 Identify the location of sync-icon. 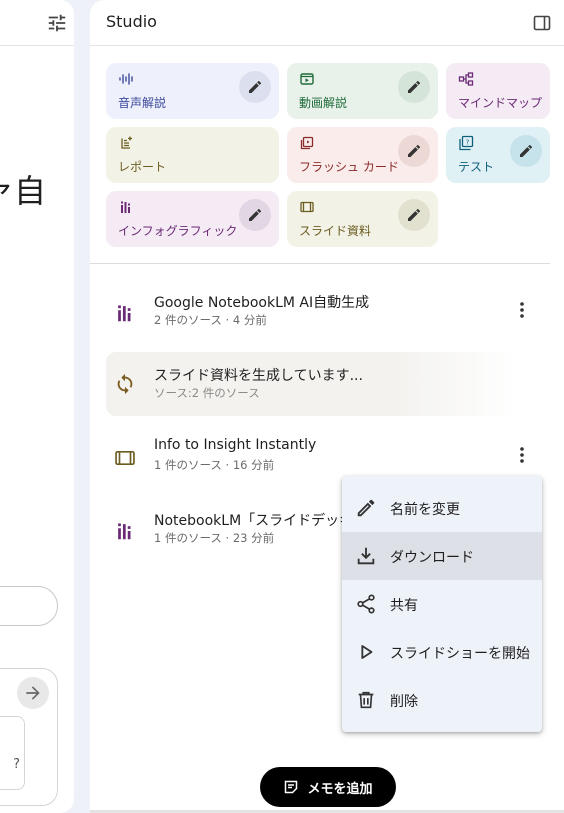
(125, 384).